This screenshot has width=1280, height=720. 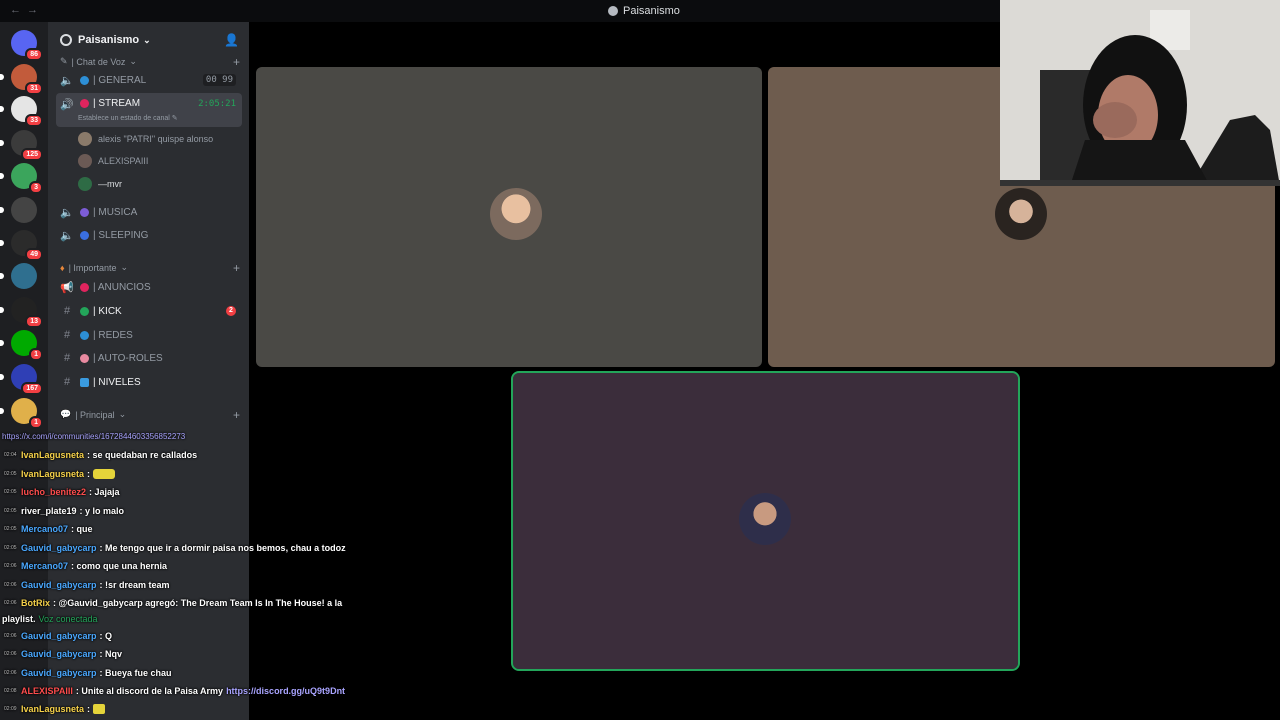 What do you see at coordinates (145, 139) in the screenshot?
I see `voice-user: alexis "PATRI" quispe alonso` at bounding box center [145, 139].